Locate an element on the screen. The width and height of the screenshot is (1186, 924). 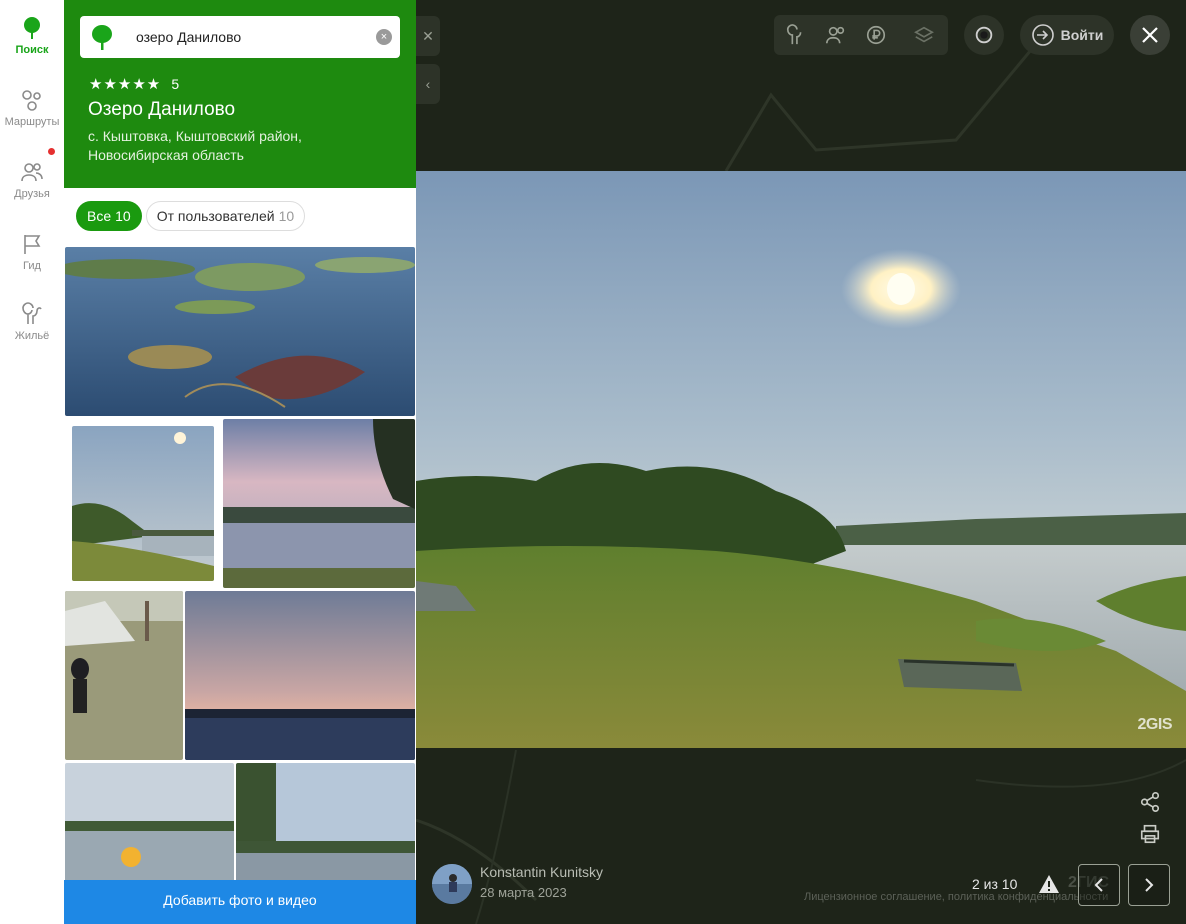
chevron-right-icon is located at coordinates (1149, 885).